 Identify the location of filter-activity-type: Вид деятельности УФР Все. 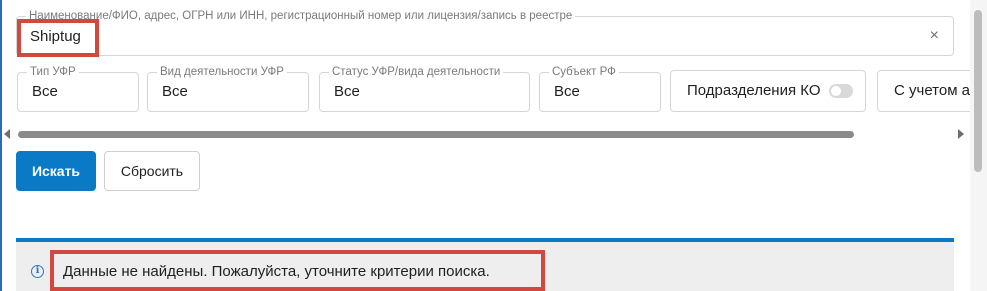
(228, 88).